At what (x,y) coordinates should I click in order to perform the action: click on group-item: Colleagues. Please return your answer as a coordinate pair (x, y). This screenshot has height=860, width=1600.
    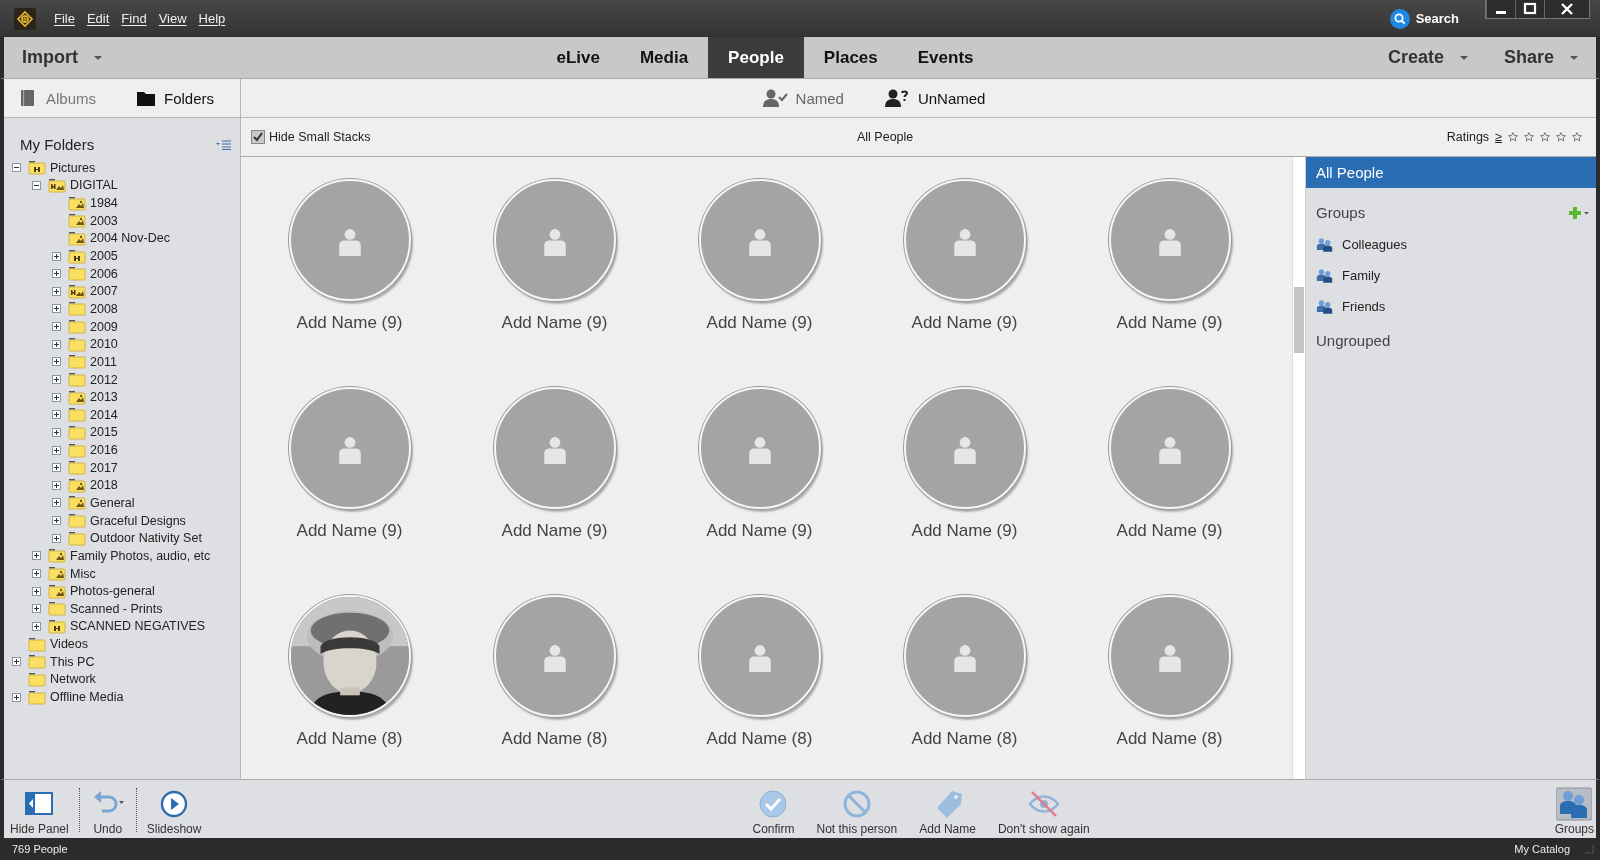
    Looking at the image, I should click on (1451, 244).